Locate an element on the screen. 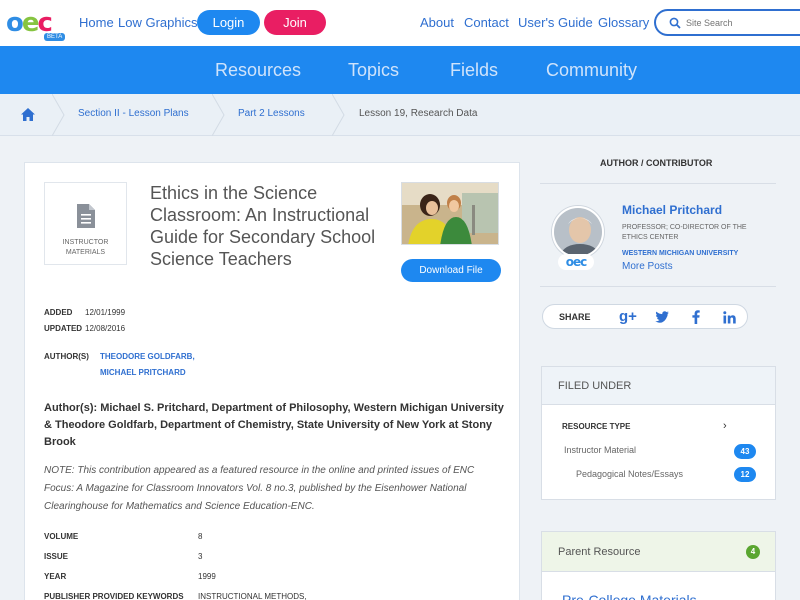 The image size is (800, 600). contributor-heading: AUTHOR / CONTRIBUTOR is located at coordinates (656, 163).